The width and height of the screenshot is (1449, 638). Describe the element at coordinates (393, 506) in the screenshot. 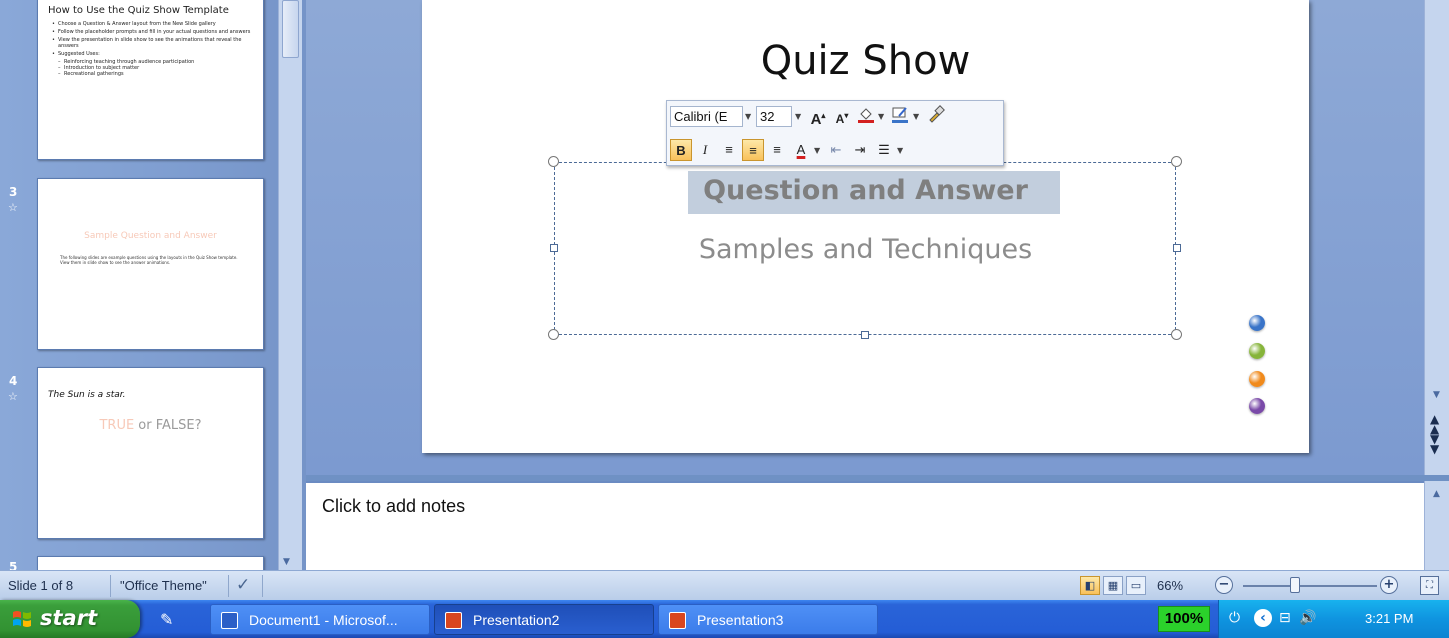

I see `notes-placeholder: Click to add notes` at that location.